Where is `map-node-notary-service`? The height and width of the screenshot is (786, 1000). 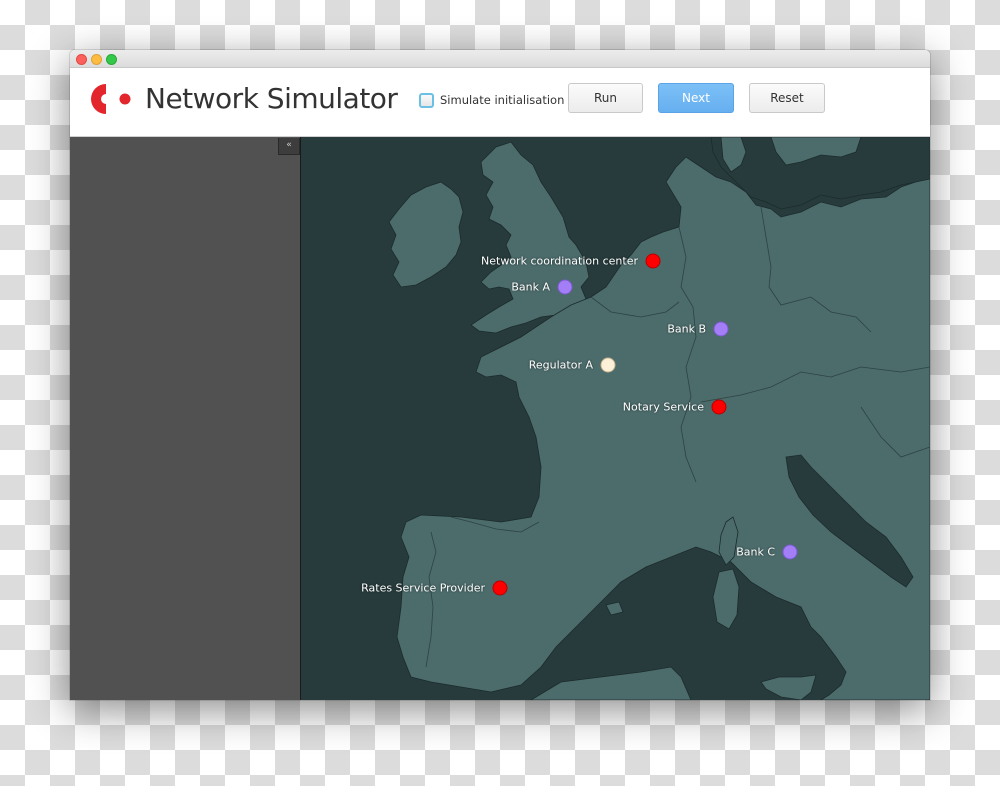
map-node-notary-service is located at coordinates (719, 407).